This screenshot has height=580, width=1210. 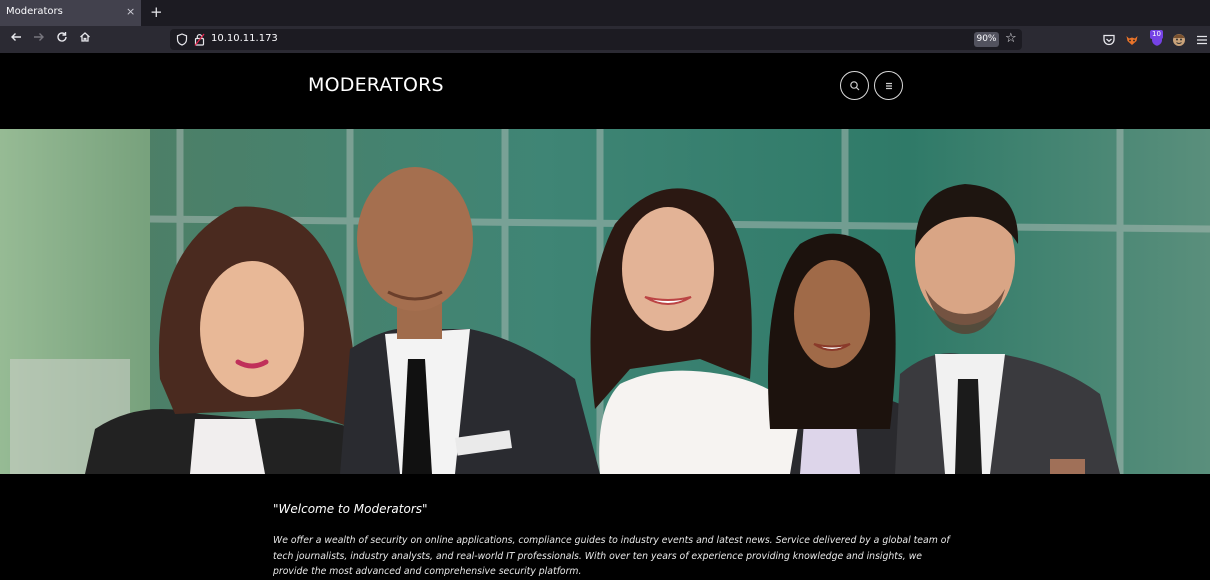 What do you see at coordinates (1132, 40) in the screenshot?
I see `fox-extension-icon` at bounding box center [1132, 40].